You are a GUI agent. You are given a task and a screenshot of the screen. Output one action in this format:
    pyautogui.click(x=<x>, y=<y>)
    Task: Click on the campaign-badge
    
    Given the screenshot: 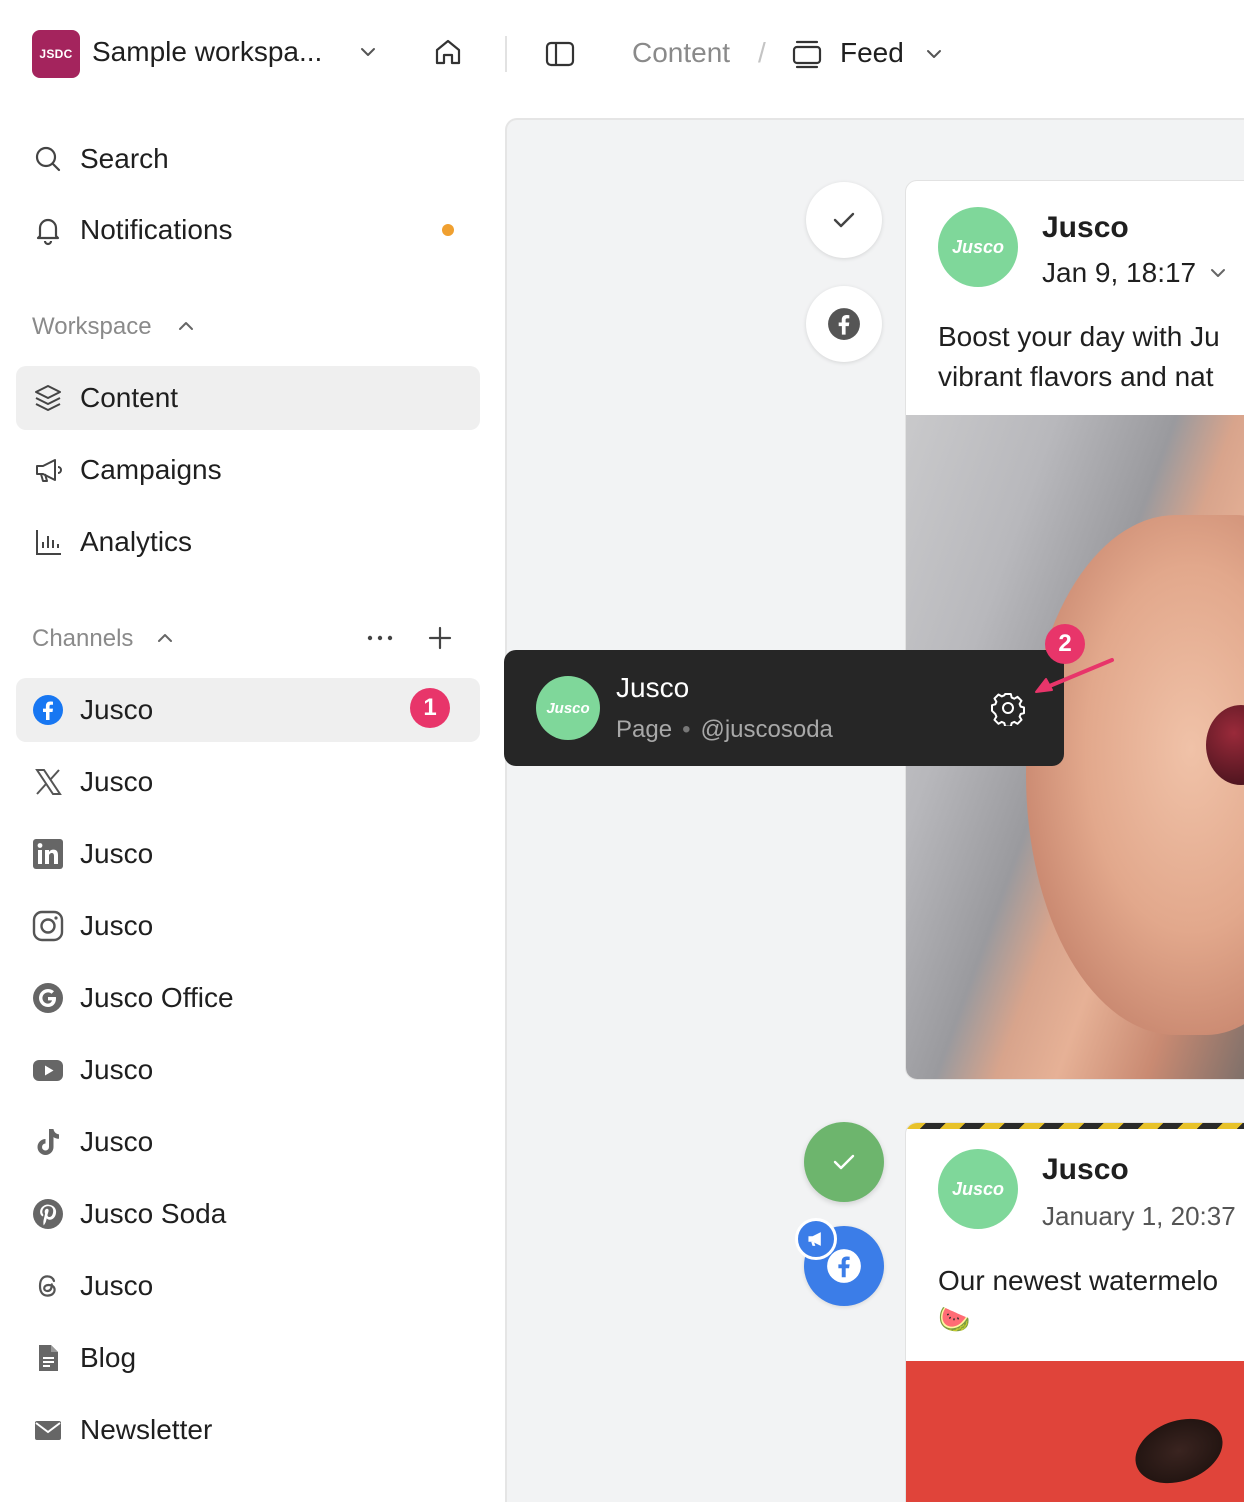 What is the action you would take?
    pyautogui.click(x=816, y=1239)
    